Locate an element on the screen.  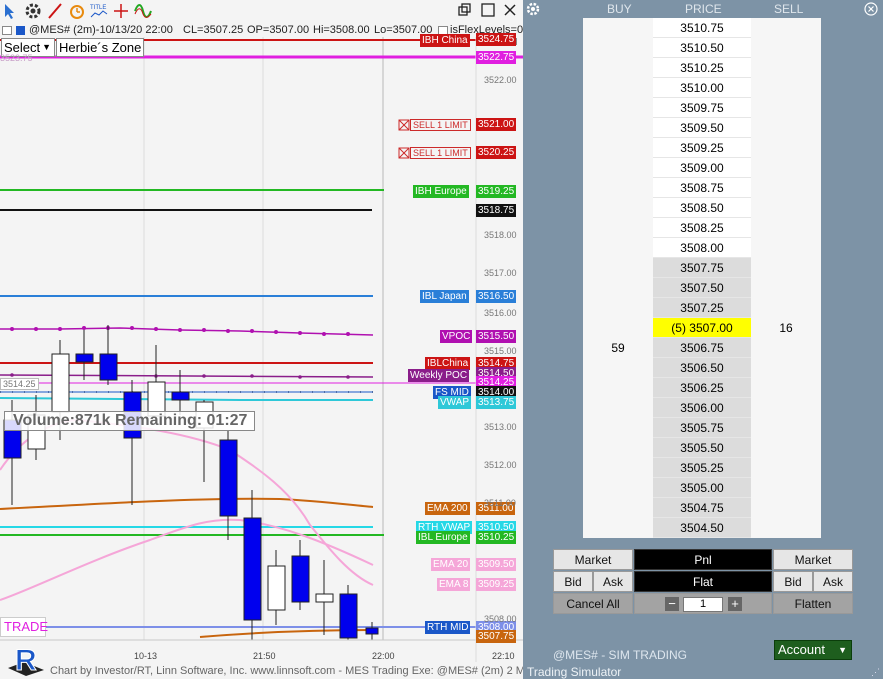
ladder-row: 3504.75 is located at coordinates (703, 508).